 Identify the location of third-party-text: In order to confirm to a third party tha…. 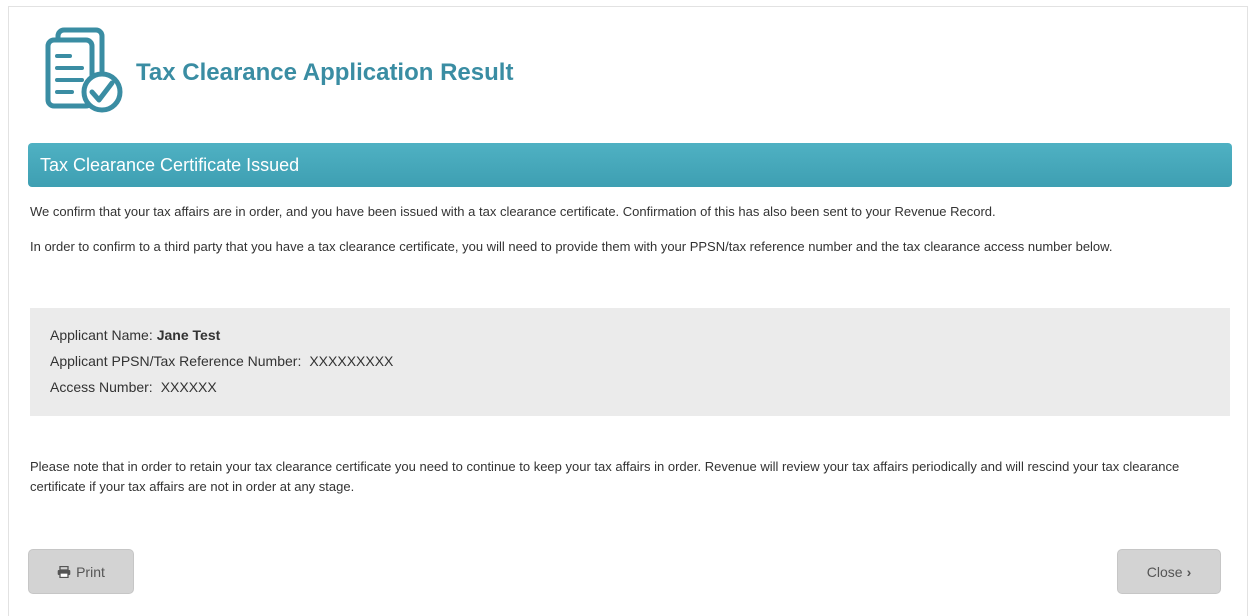
(571, 246).